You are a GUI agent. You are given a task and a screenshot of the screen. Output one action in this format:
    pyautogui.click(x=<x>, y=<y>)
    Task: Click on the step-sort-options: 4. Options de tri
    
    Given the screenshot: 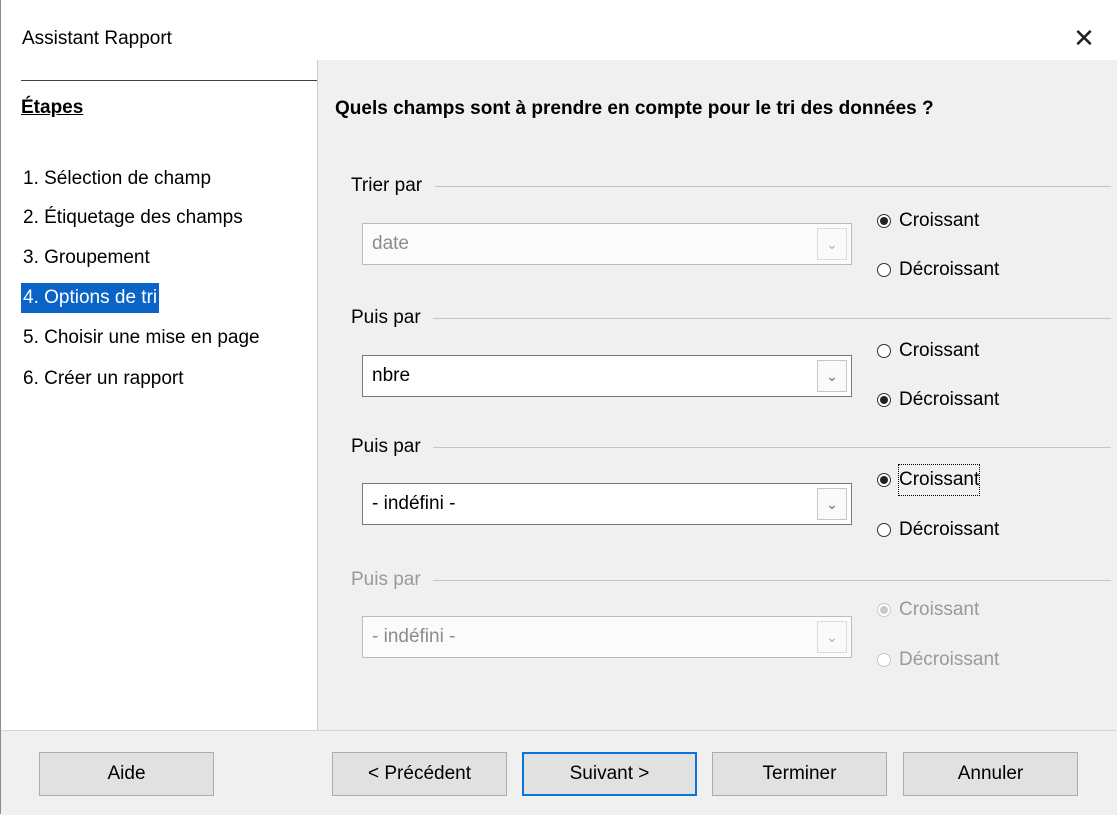 What is the action you would take?
    pyautogui.click(x=90, y=298)
    